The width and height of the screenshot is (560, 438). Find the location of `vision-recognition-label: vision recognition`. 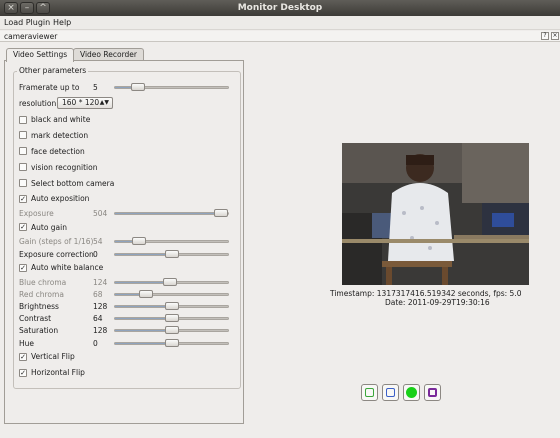

vision-recognition-label: vision recognition is located at coordinates (64, 167).